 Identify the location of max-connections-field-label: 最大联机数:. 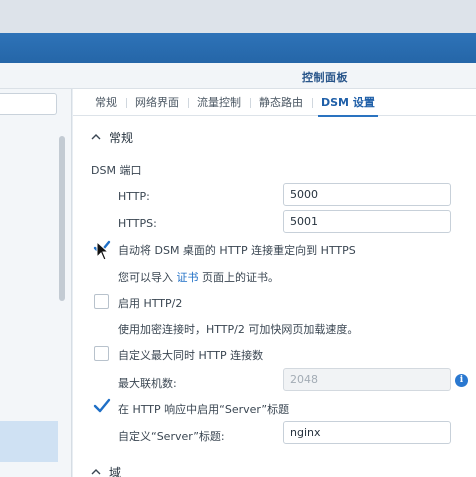
(147, 383).